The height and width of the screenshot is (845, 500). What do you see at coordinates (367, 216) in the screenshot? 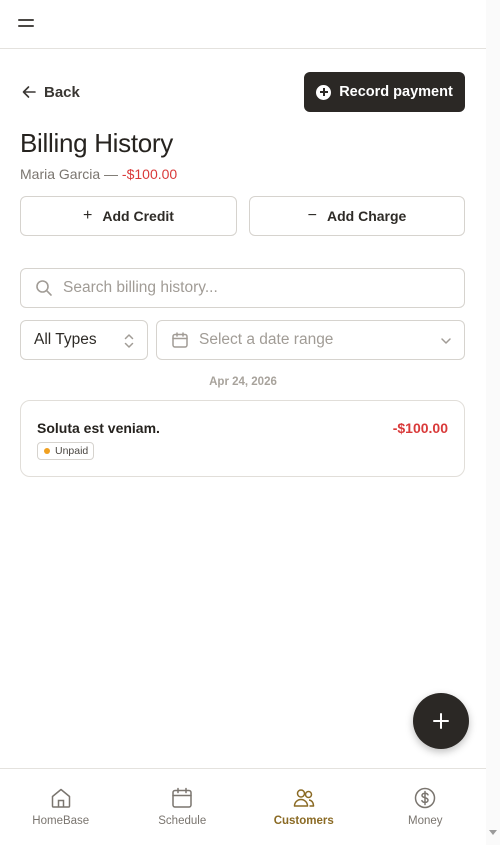
I see `add-charge-label: Add Charge` at bounding box center [367, 216].